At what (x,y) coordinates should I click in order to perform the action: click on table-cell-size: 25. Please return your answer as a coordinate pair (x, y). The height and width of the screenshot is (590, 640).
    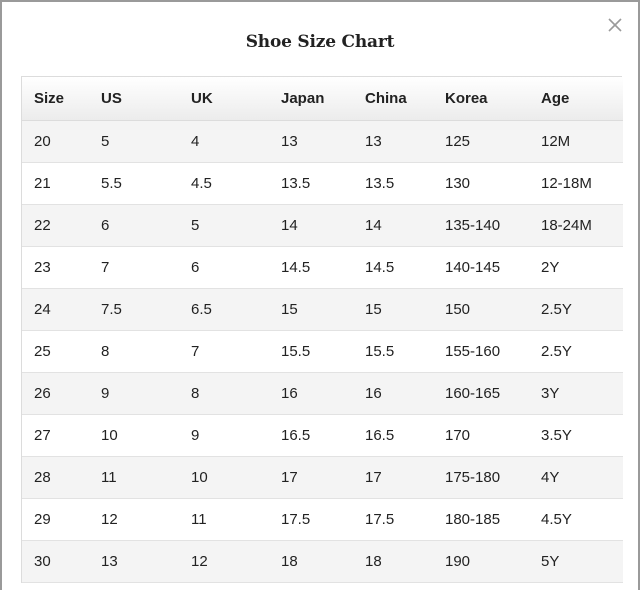
    Looking at the image, I should click on (55, 351).